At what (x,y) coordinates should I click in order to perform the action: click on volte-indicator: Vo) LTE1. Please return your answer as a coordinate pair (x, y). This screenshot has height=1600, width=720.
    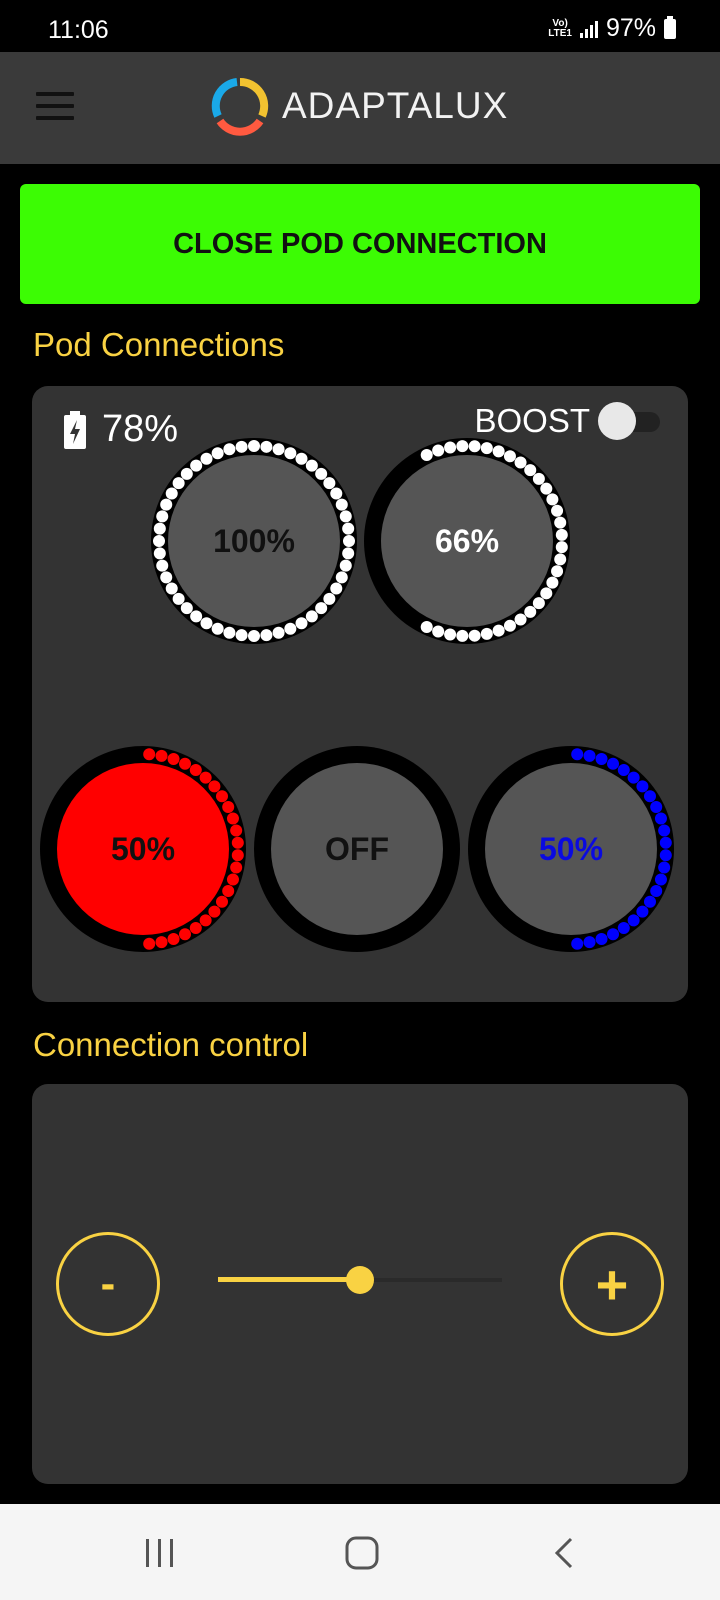
    Looking at the image, I should click on (560, 28).